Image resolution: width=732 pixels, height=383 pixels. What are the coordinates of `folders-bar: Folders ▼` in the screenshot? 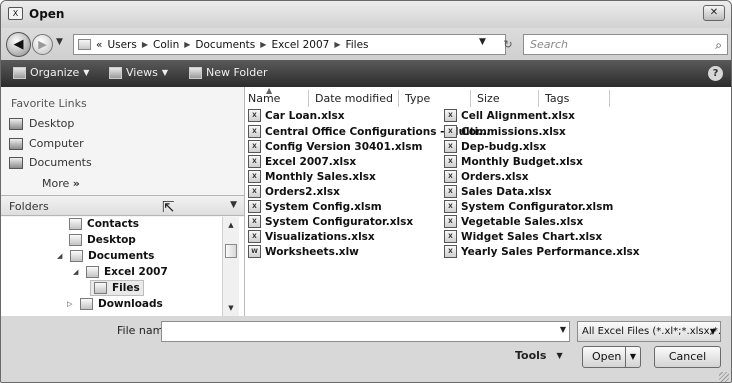 It's located at (122, 205).